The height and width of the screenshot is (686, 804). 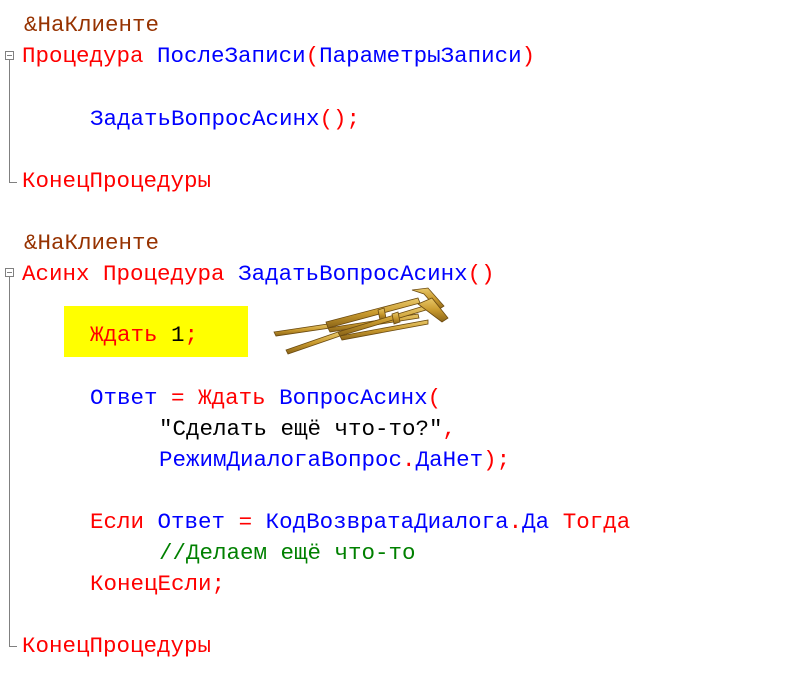 I want to click on wait-value: 1, so click(x=178, y=335).